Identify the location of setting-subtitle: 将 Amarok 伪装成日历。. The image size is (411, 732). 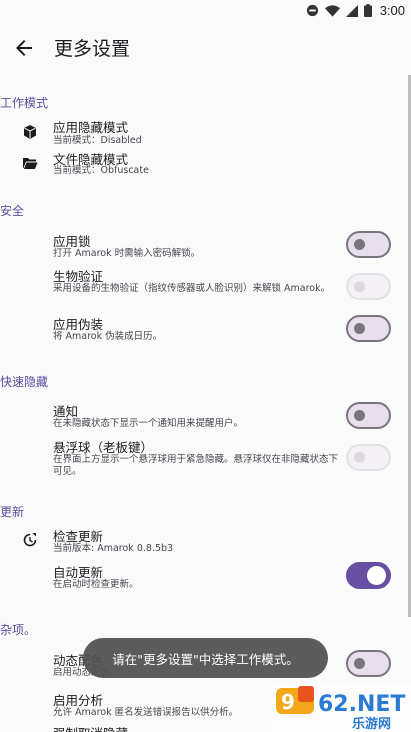
(108, 336).